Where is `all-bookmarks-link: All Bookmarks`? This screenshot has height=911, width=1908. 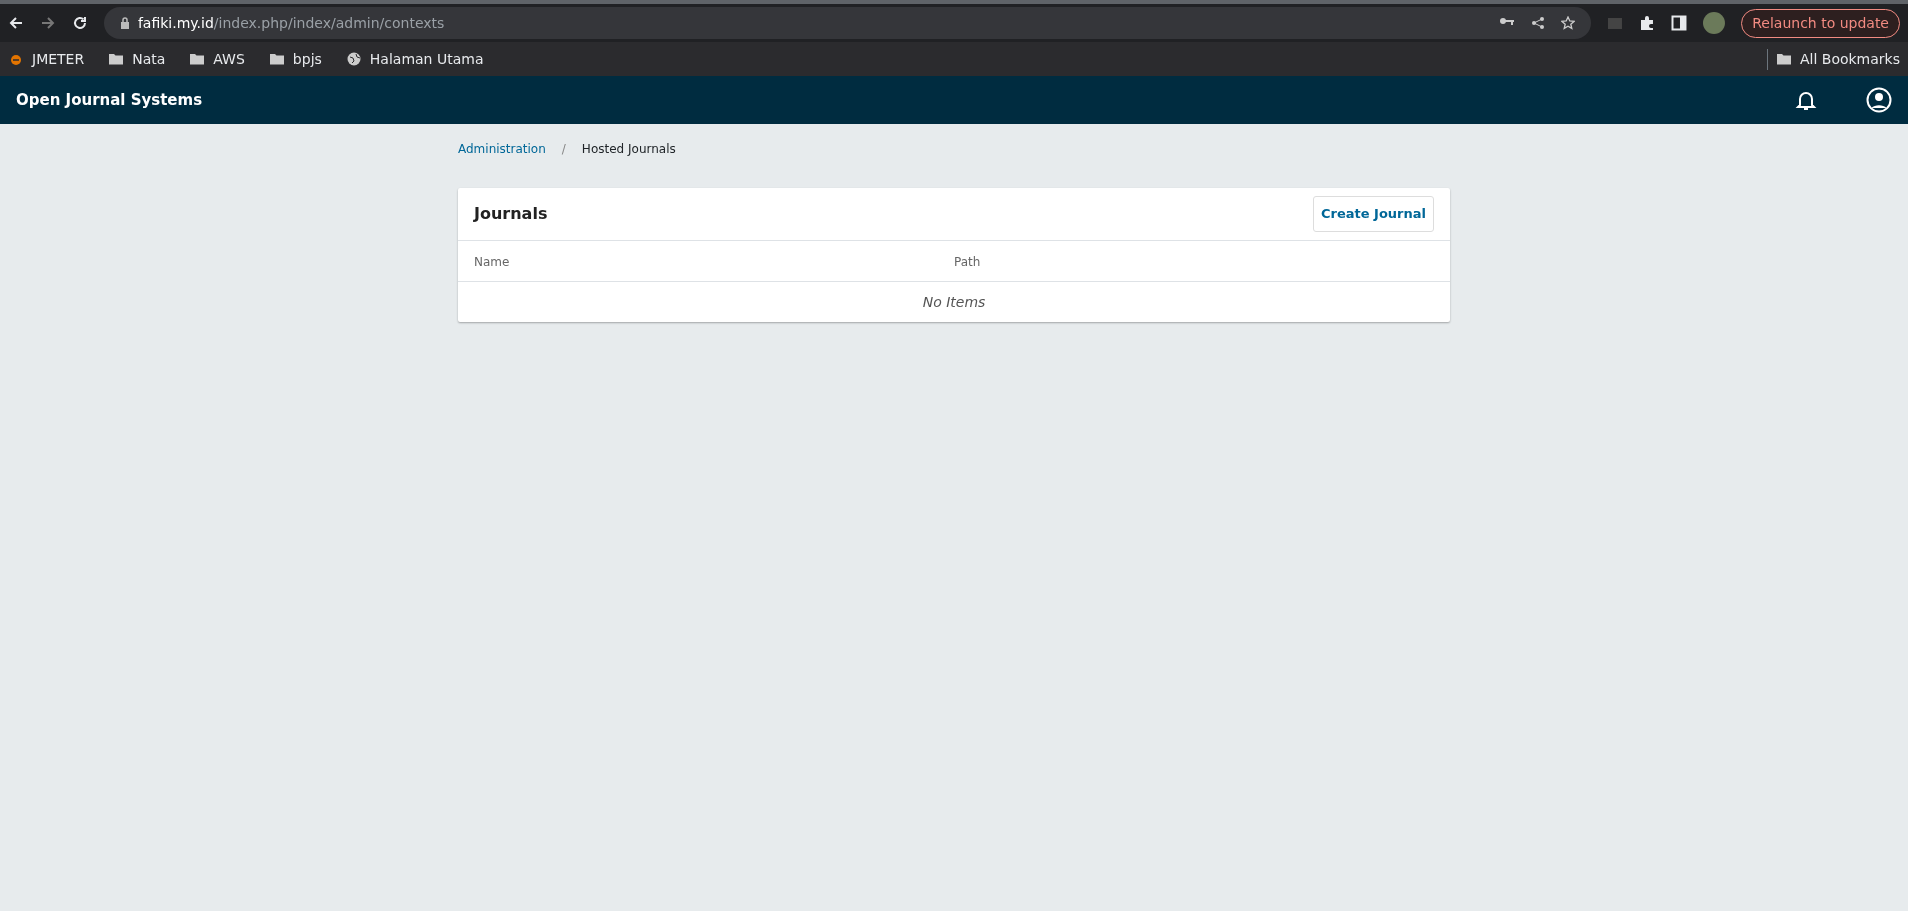 all-bookmarks-link: All Bookmarks is located at coordinates (1849, 59).